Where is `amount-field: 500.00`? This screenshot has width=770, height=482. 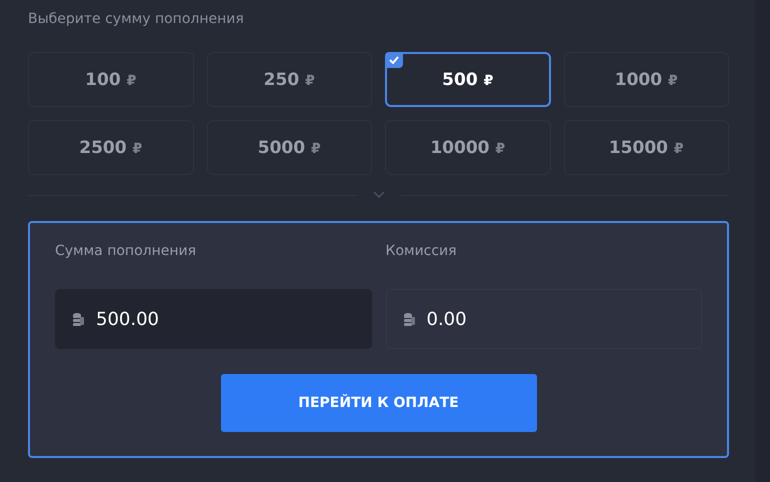 amount-field: 500.00 is located at coordinates (213, 319).